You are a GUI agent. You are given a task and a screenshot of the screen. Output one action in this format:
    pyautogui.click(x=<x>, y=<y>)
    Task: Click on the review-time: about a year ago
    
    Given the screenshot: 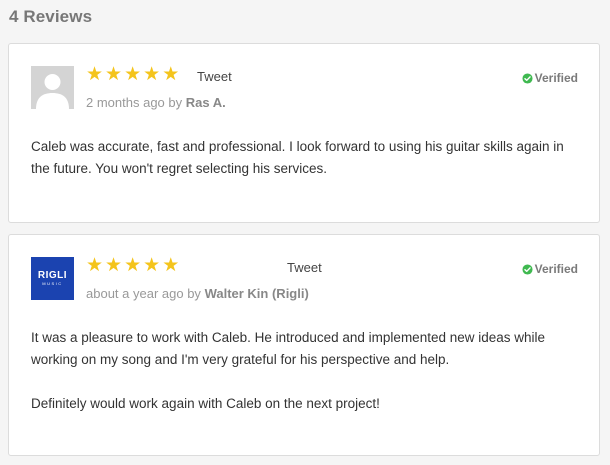 What is the action you would take?
    pyautogui.click(x=135, y=293)
    